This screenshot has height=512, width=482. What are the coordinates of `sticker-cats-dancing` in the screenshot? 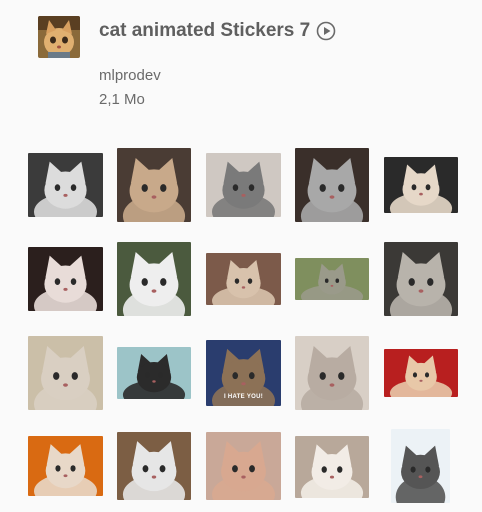 It's located at (154, 466).